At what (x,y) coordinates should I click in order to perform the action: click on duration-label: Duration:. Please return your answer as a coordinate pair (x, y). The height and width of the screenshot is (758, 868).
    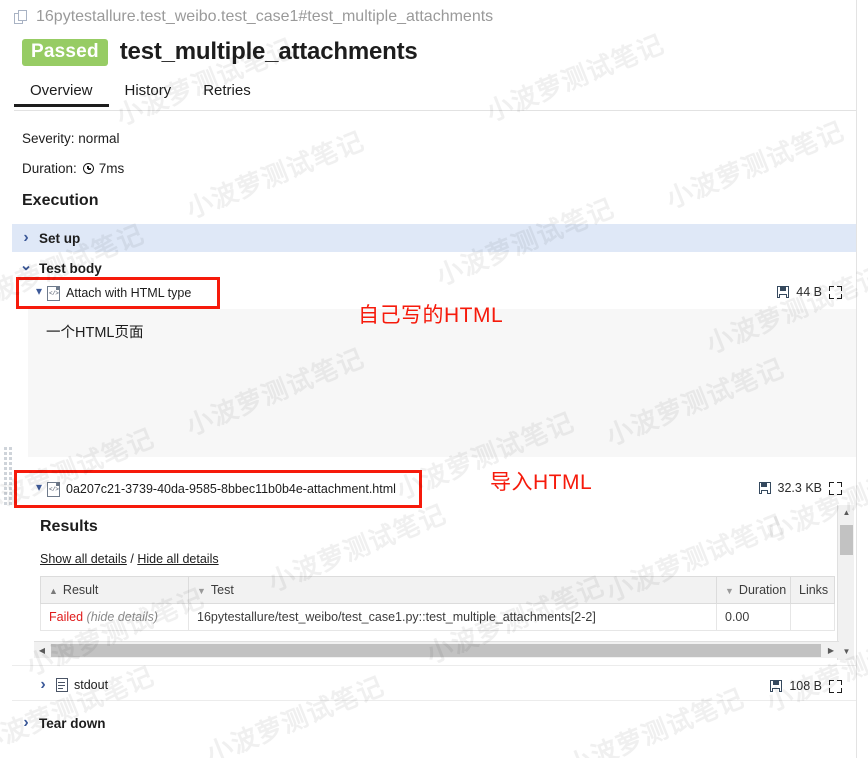
    Looking at the image, I should click on (49, 168).